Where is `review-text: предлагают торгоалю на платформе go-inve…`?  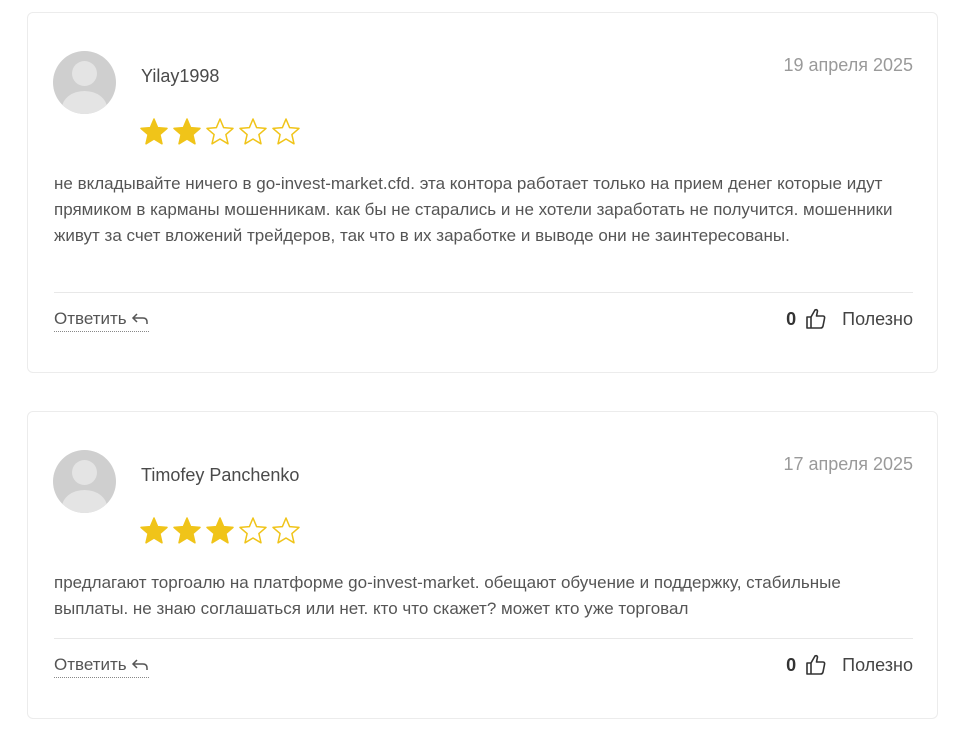 review-text: предлагают торгоалю на платформе go-inve… is located at coordinates (447, 595).